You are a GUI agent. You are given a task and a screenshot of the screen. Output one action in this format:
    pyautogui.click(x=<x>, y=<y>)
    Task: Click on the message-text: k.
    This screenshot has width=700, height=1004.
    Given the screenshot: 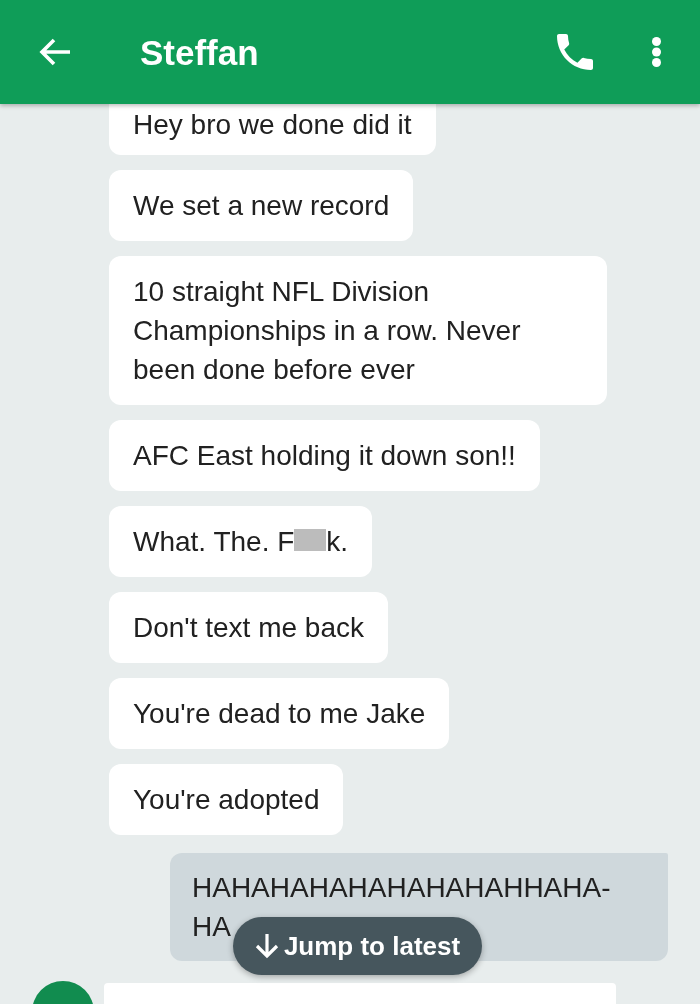 What is the action you would take?
    pyautogui.click(x=337, y=541)
    